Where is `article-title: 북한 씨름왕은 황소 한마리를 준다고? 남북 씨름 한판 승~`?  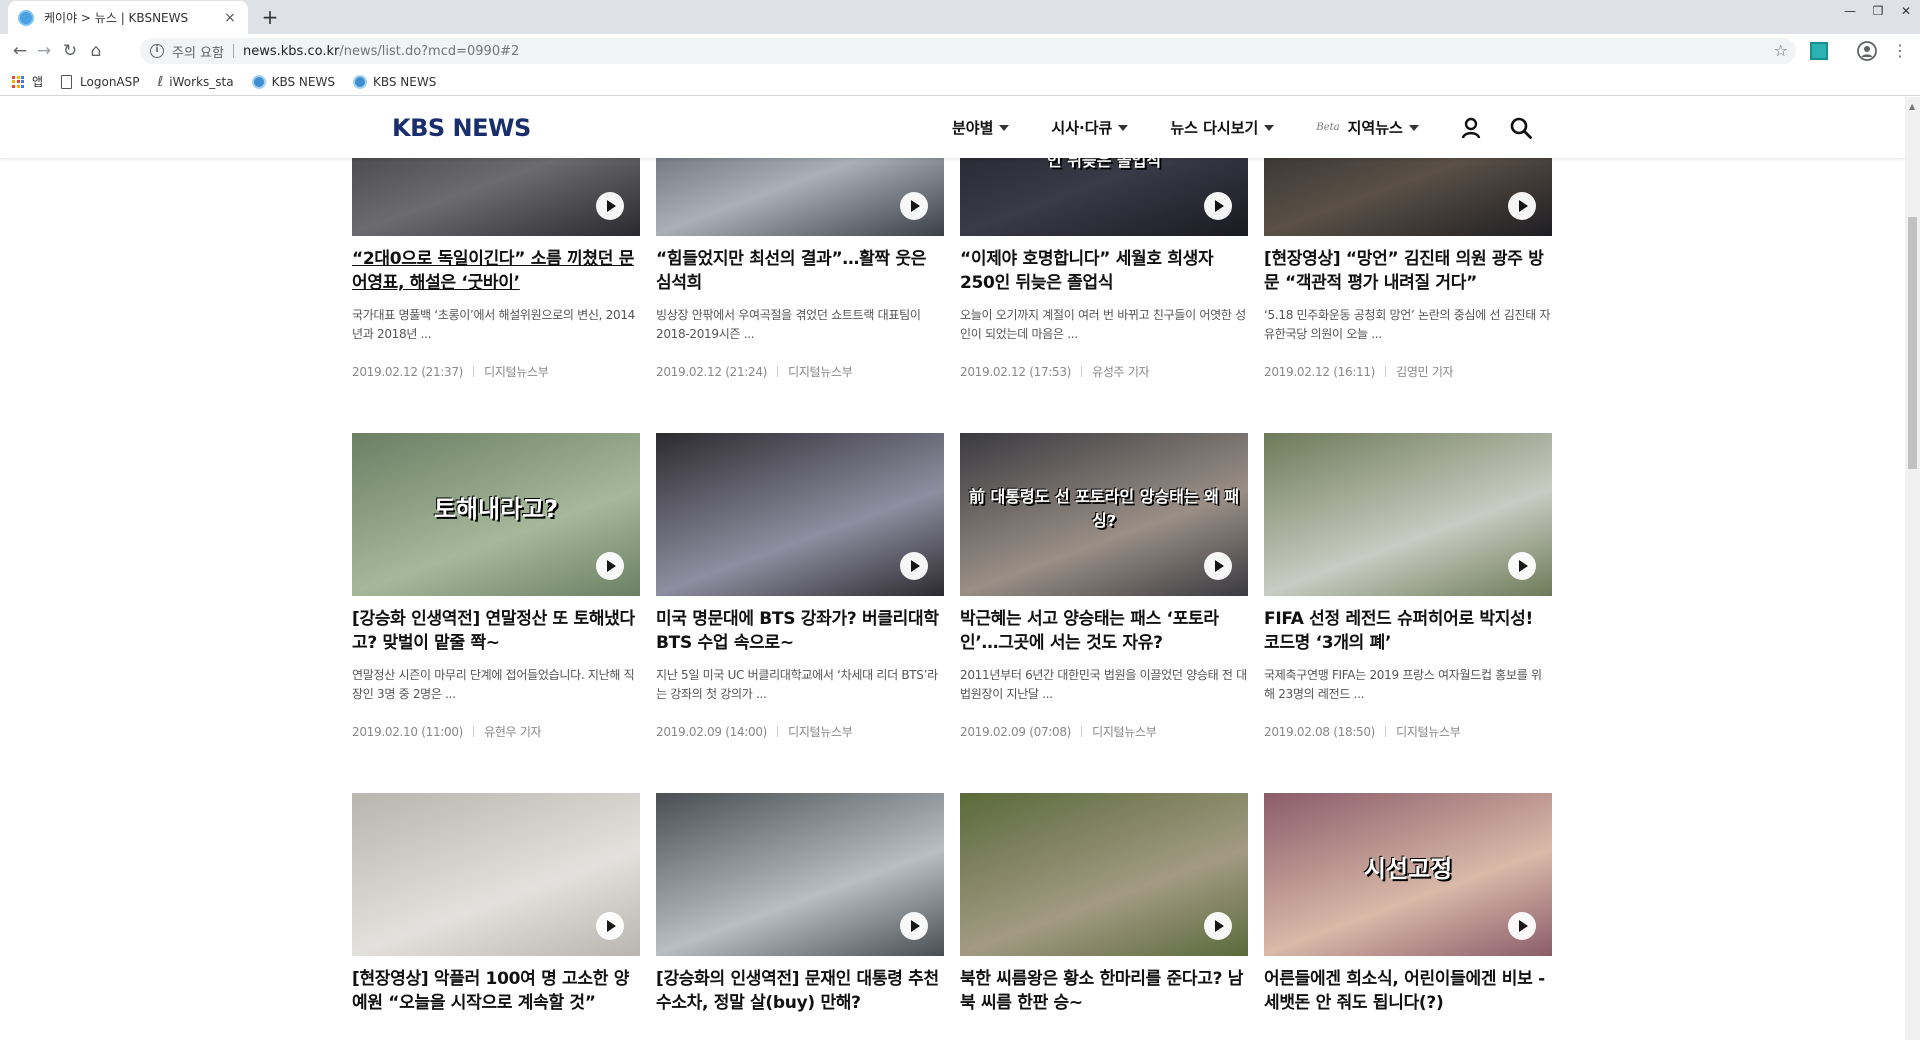 article-title: 북한 씨름왕은 황소 한마리를 준다고? 남북 씨름 한판 승~ is located at coordinates (1104, 991).